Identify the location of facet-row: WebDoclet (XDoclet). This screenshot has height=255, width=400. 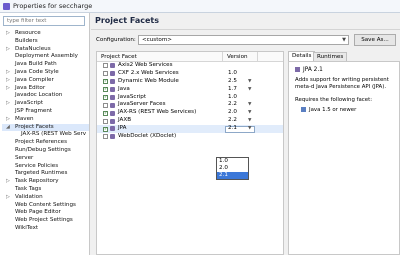
(190, 137).